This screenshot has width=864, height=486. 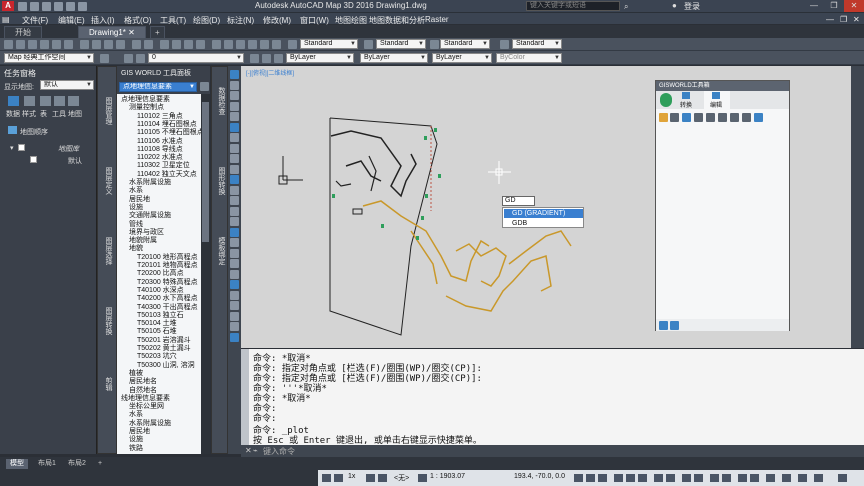 What do you see at coordinates (221, 101) in the screenshot?
I see `strip-b-data-check: 数据检查` at bounding box center [221, 101].